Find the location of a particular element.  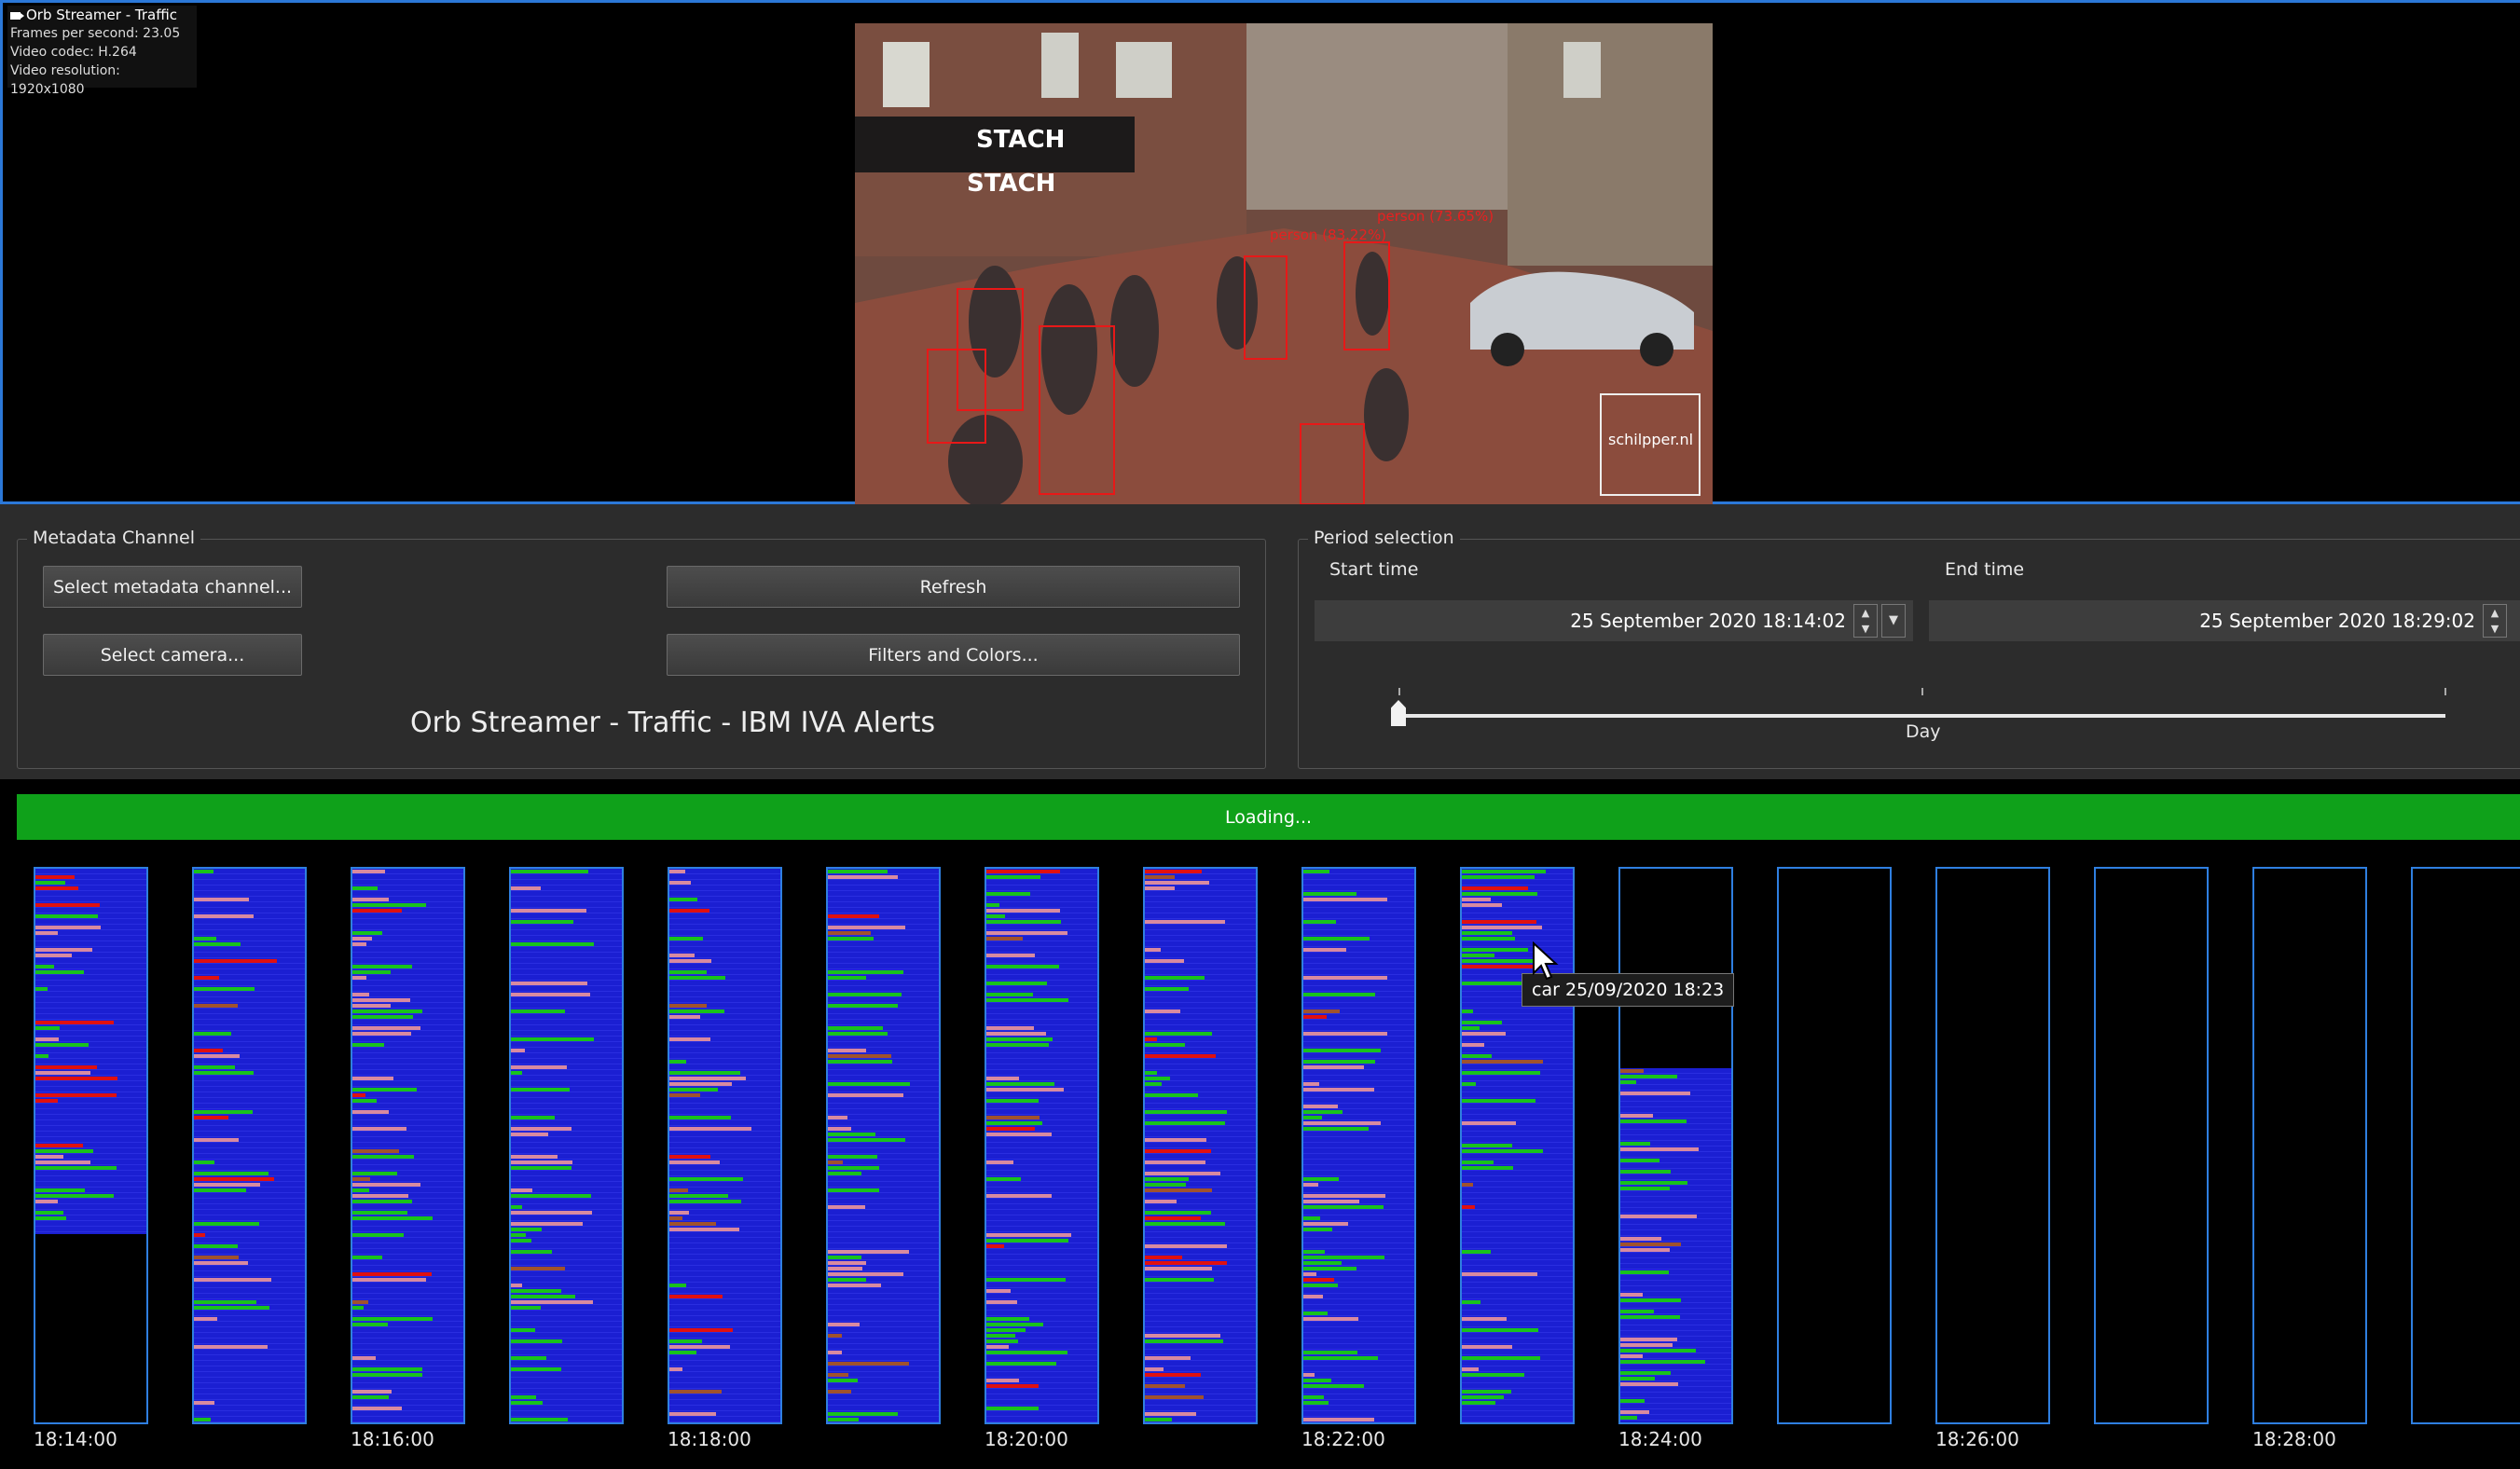

start-time-dropdown-icon: ▼ is located at coordinates (1893, 621).